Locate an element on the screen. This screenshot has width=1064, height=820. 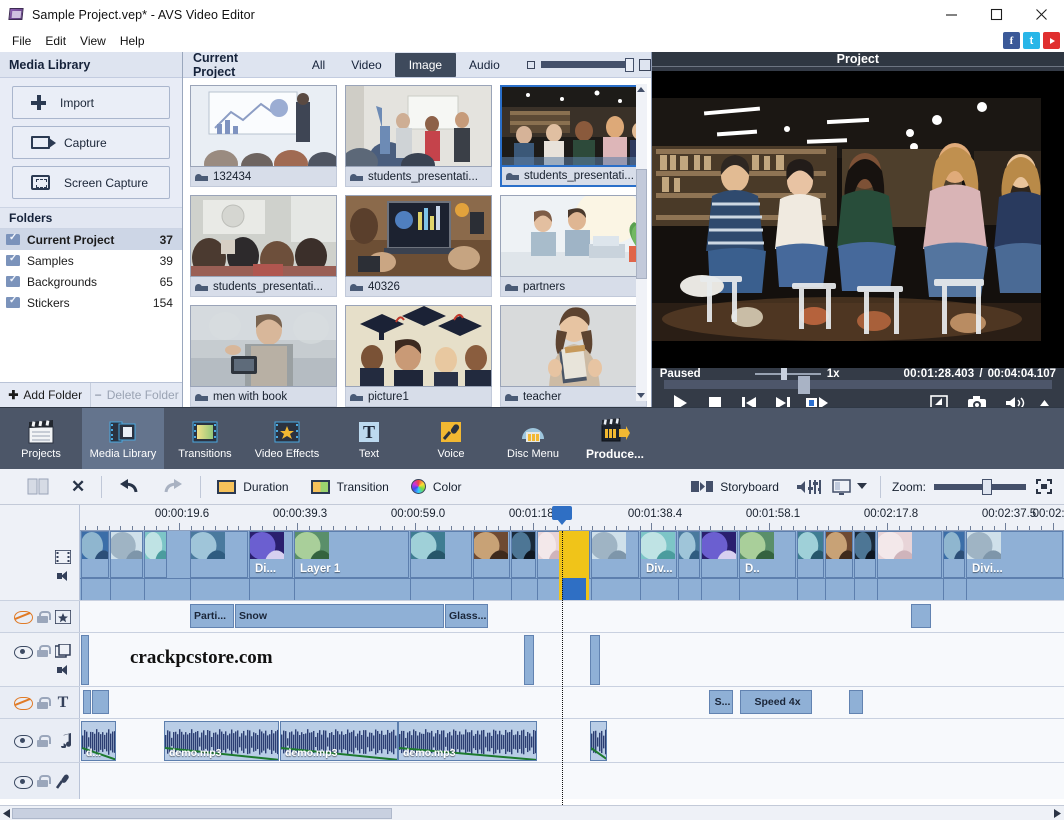
scroll-left-icon is located at coordinates (6, 813).